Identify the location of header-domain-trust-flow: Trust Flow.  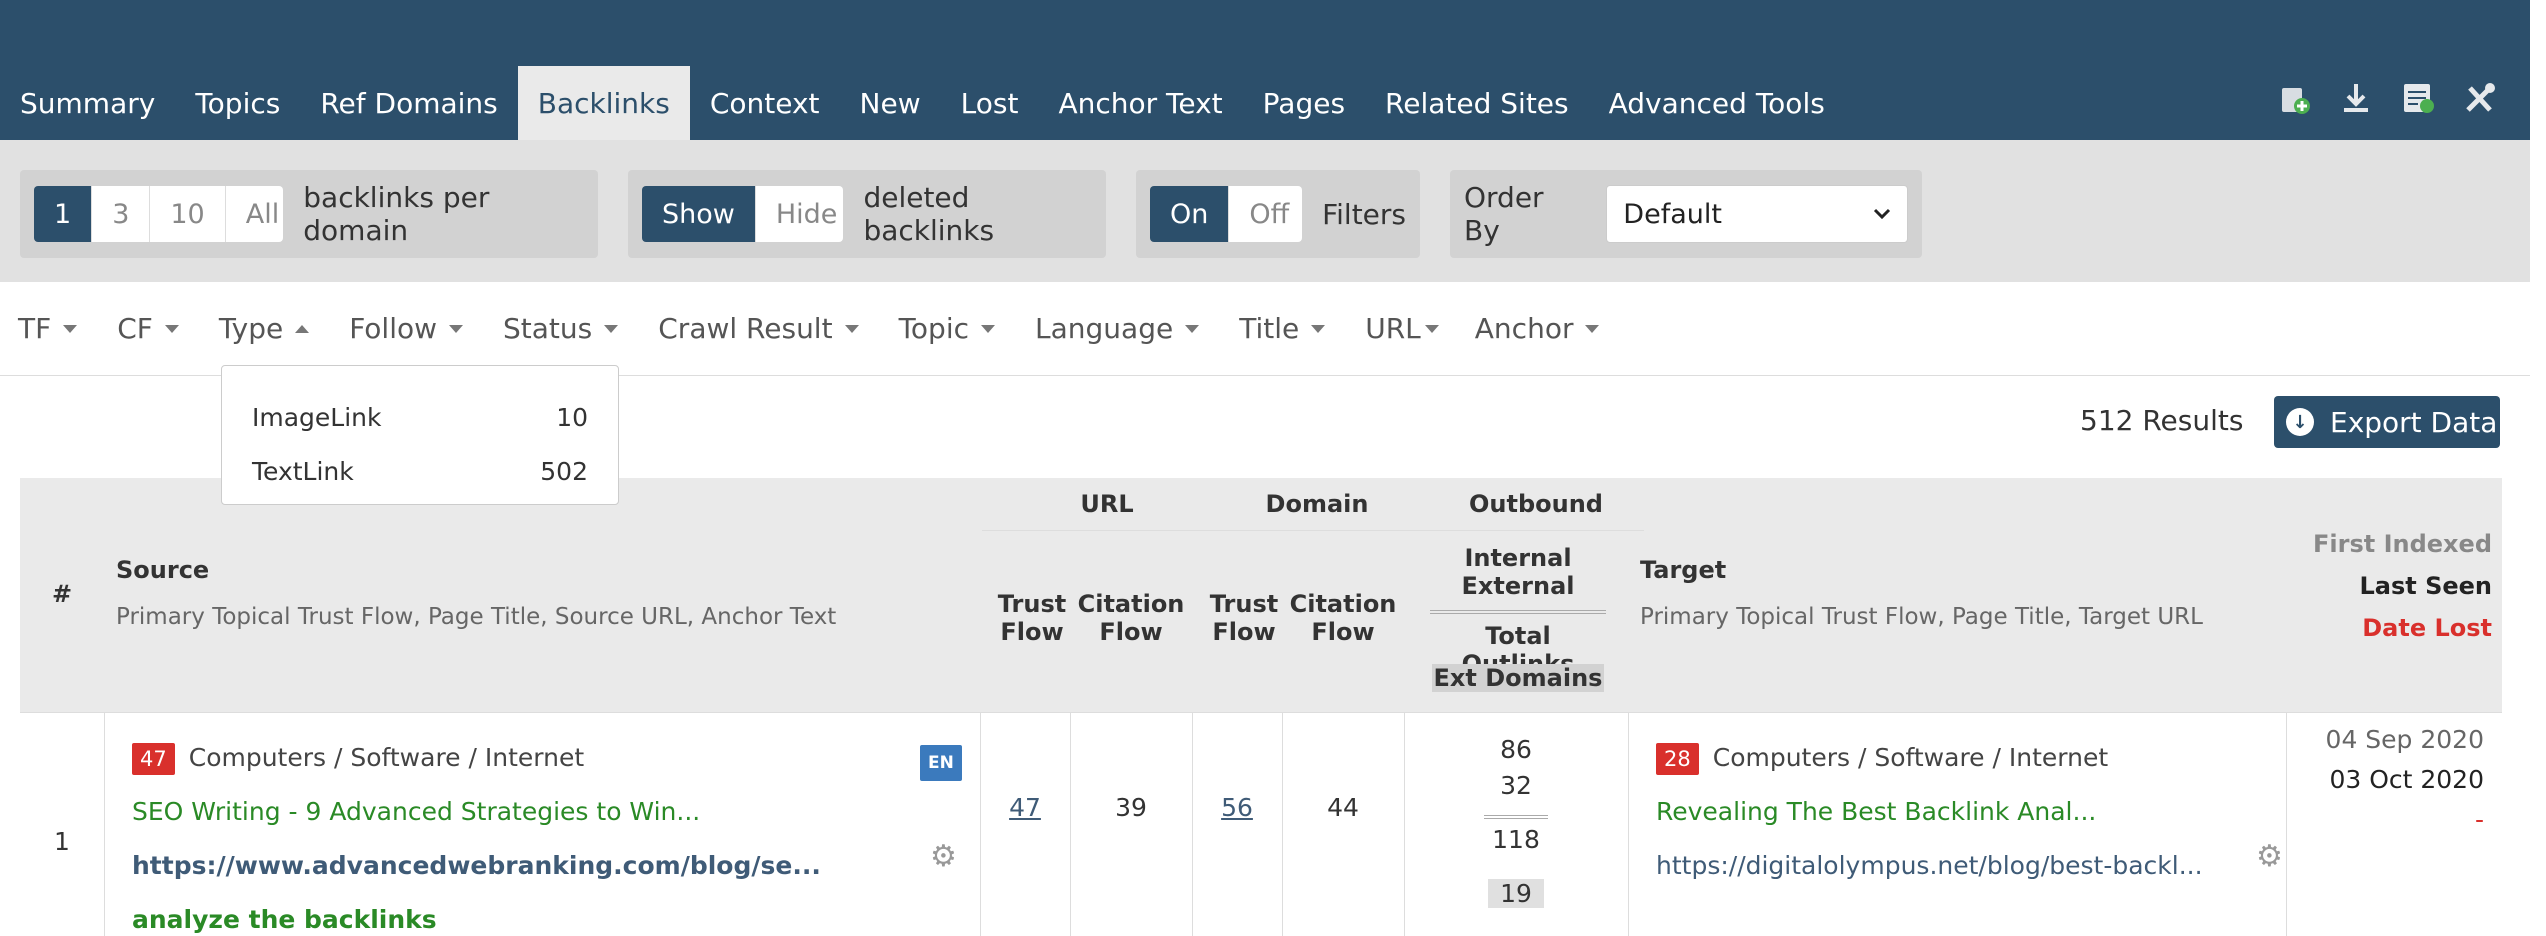
(1244, 618).